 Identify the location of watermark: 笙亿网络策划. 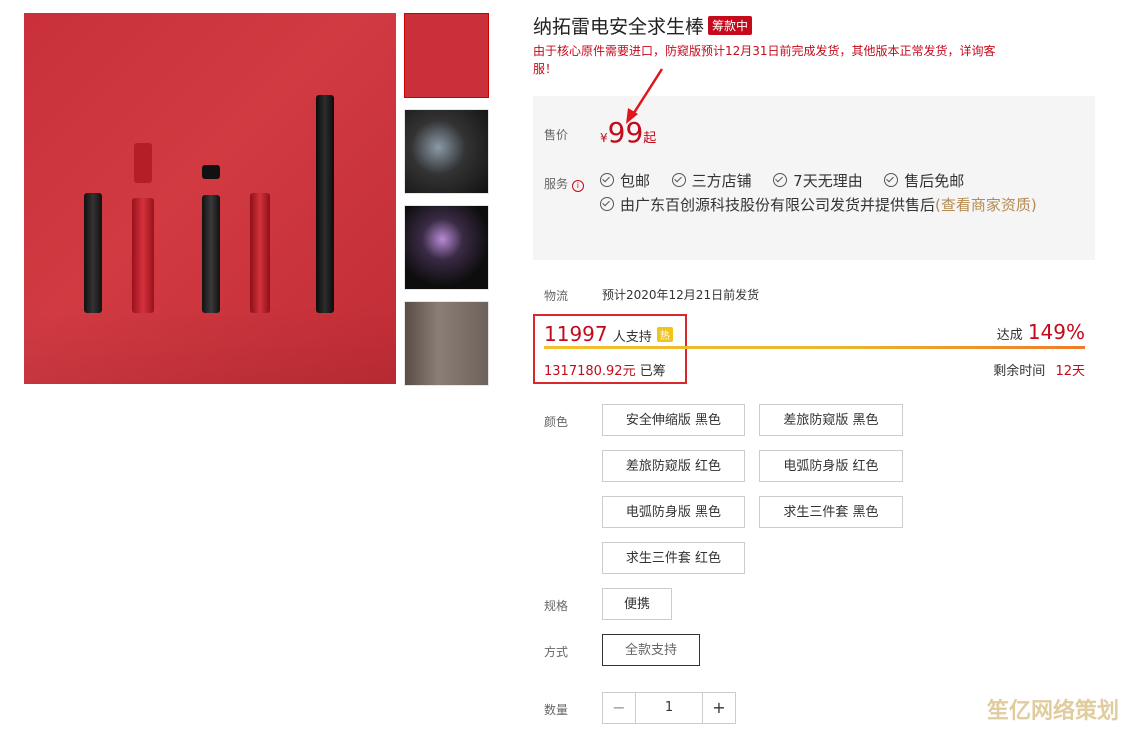
(1052, 711).